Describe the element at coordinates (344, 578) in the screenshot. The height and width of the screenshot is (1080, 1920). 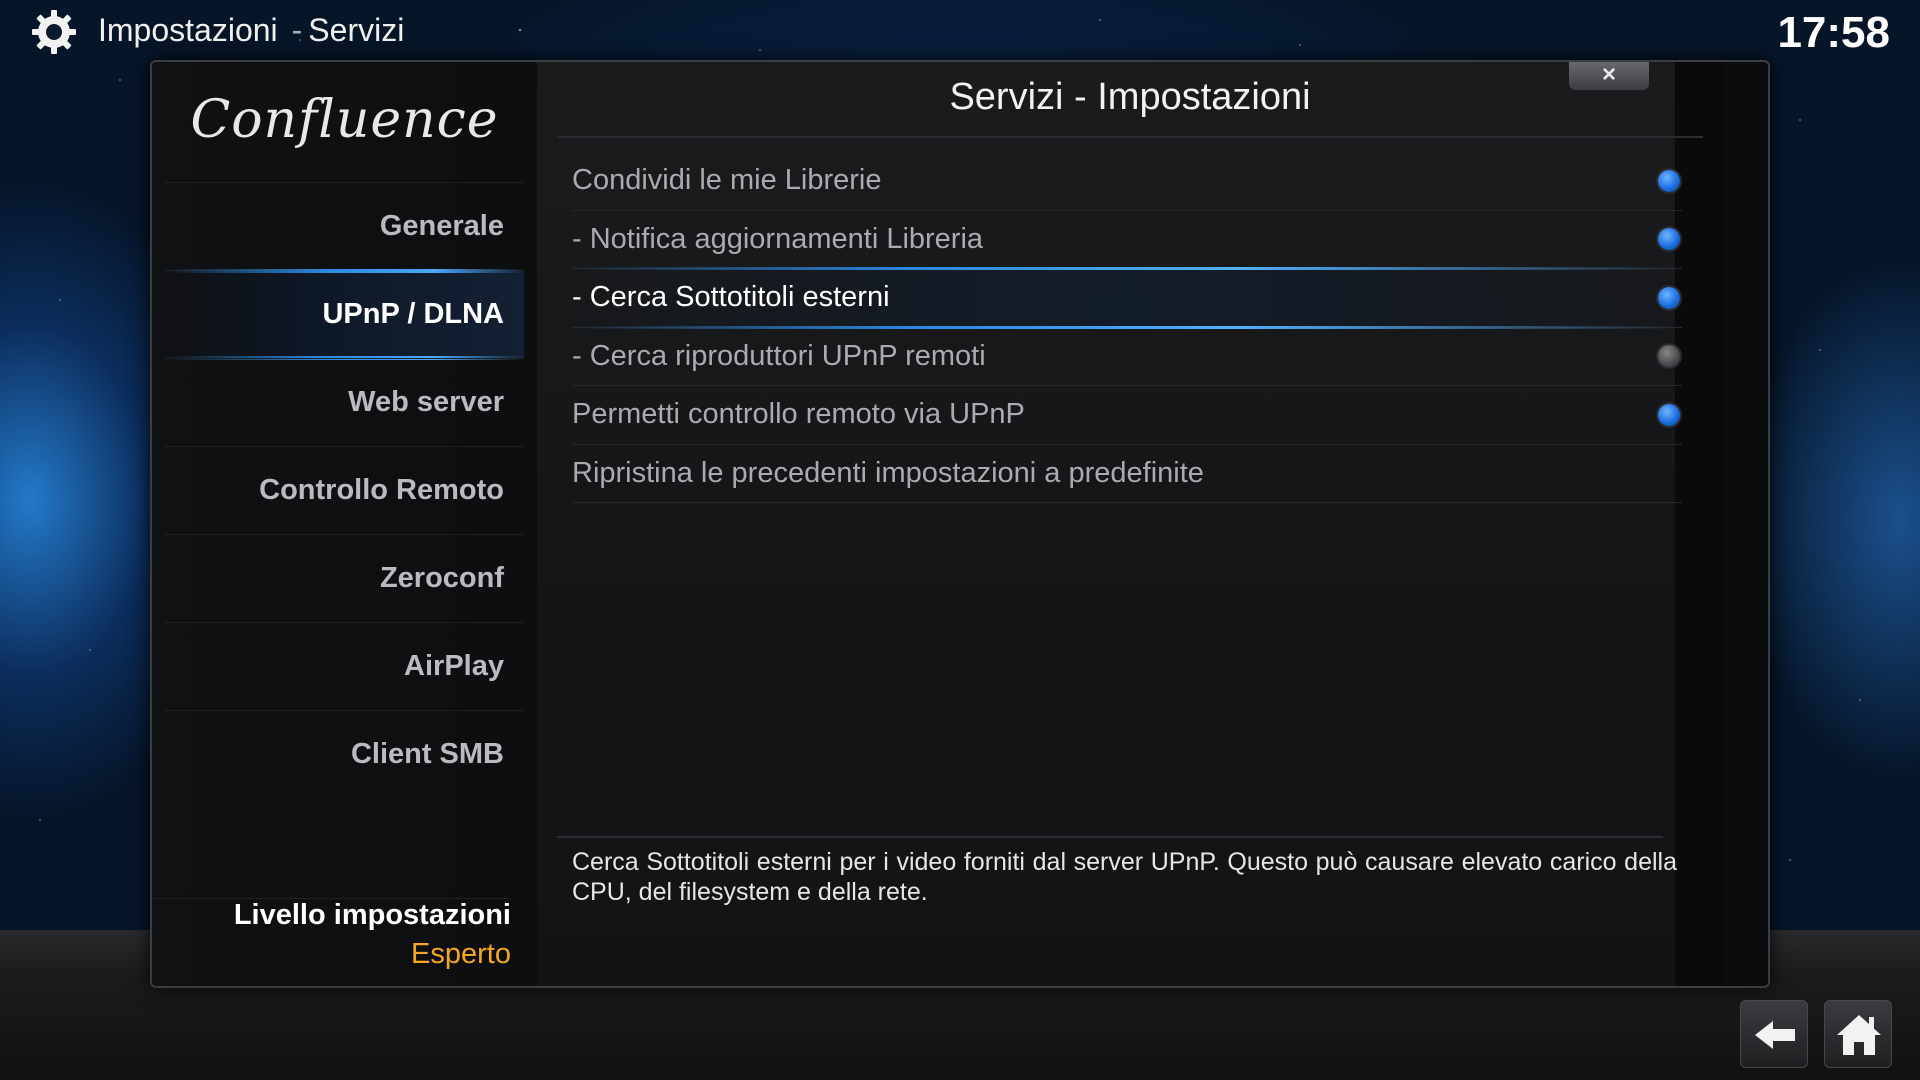
I see `category-zeroconf: Zeroconf` at that location.